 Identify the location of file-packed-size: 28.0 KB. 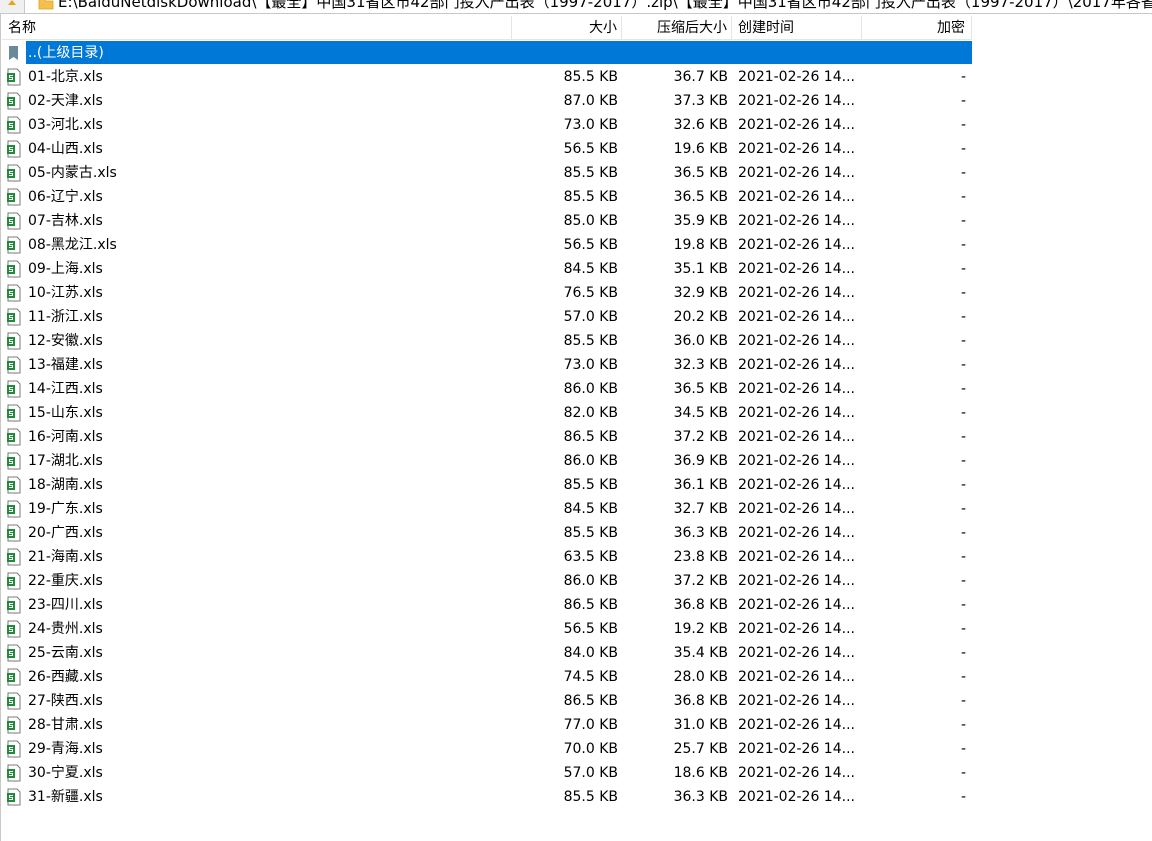
(700, 677).